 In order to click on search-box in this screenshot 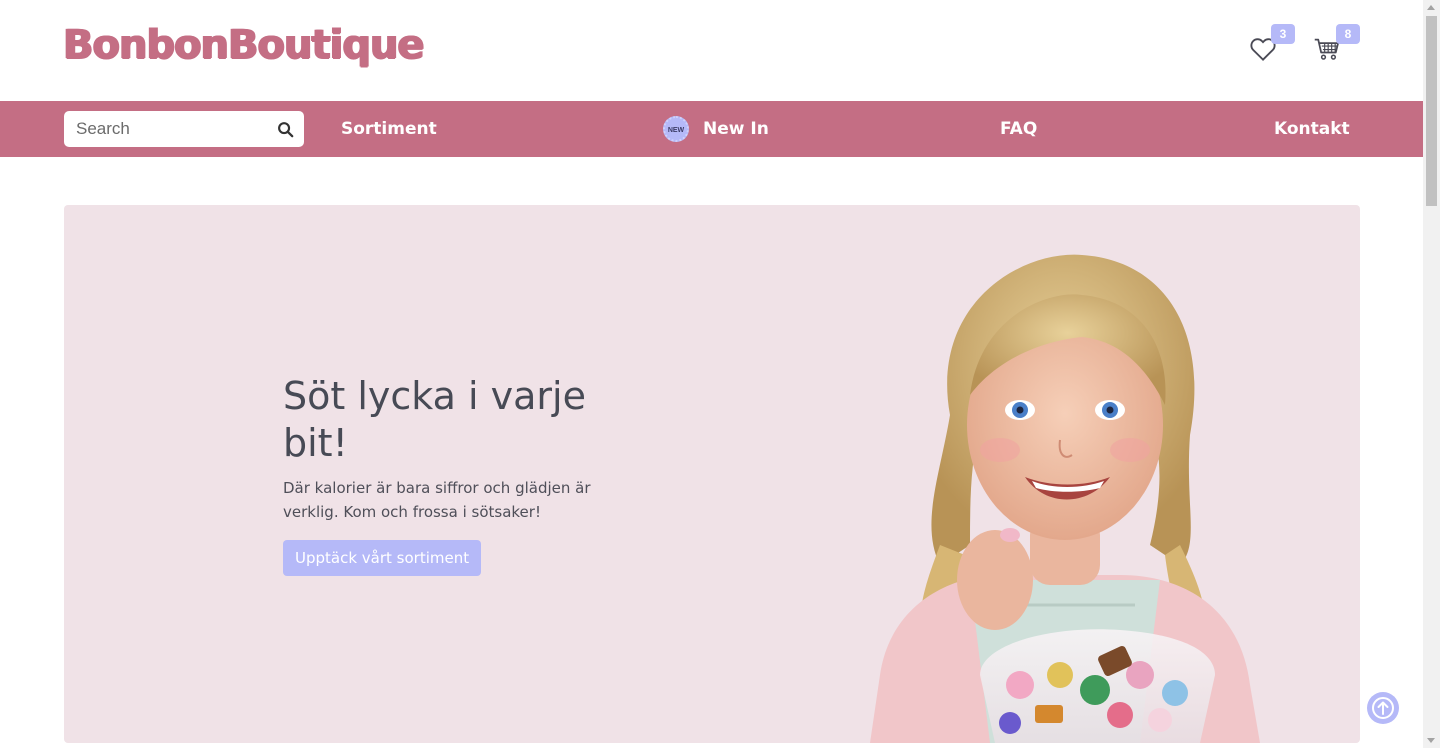, I will do `click(184, 129)`.